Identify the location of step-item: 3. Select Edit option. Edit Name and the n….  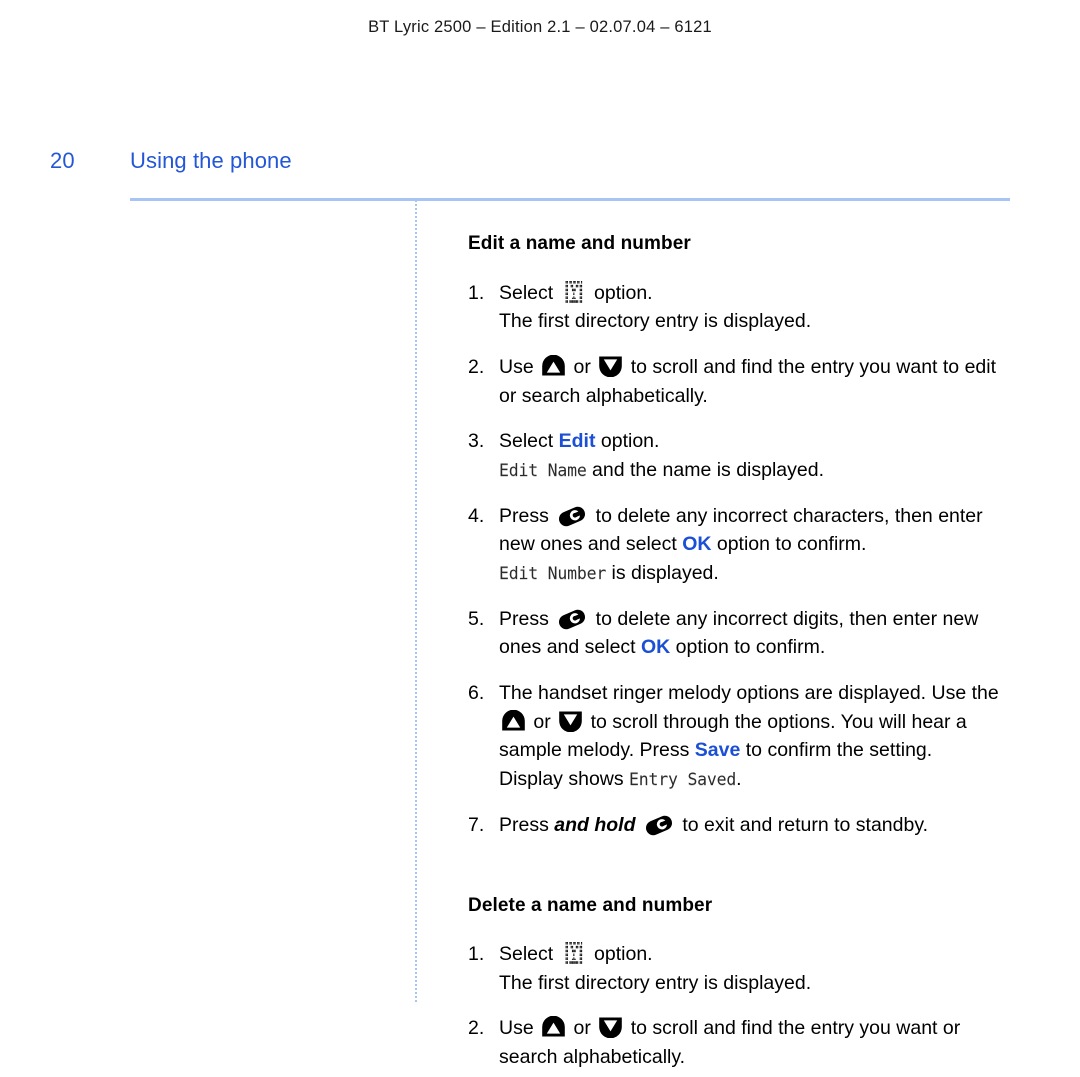
(742, 455).